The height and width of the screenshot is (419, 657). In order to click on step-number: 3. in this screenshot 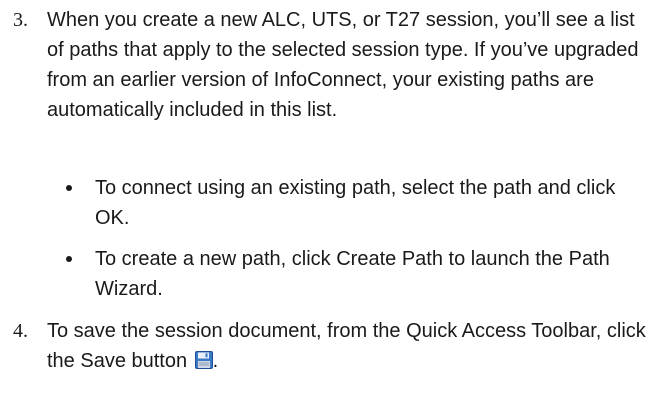, I will do `click(20, 20)`.